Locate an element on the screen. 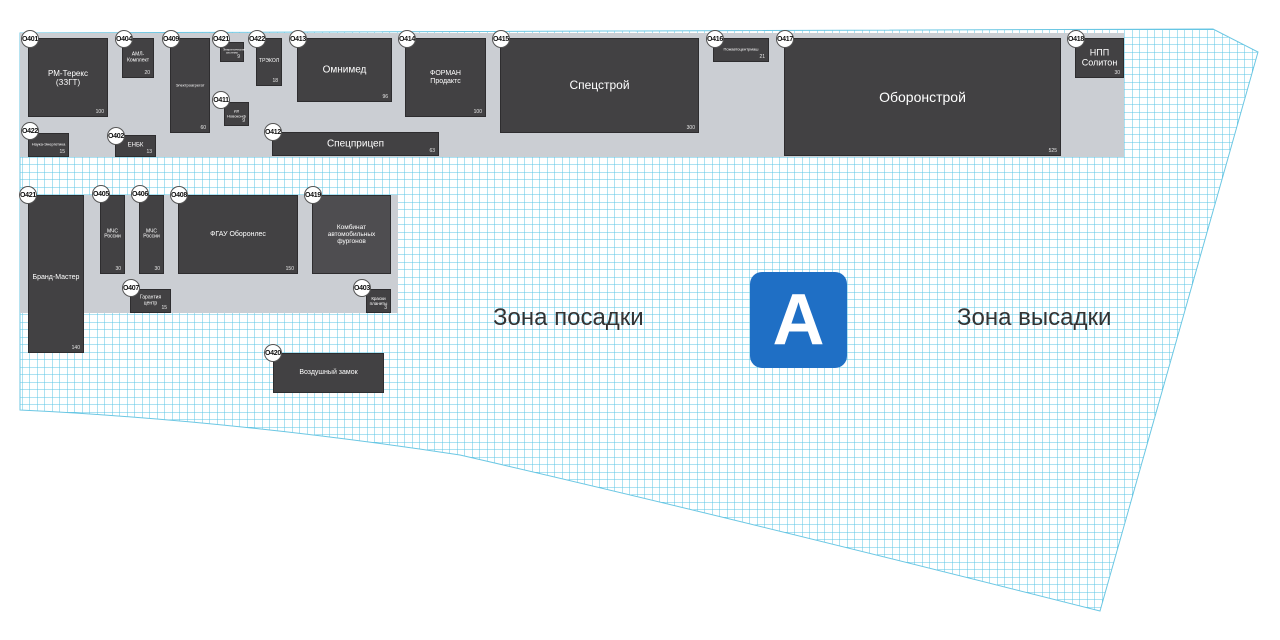 The image size is (1280, 640). marker-o414: O414 is located at coordinates (407, 39).